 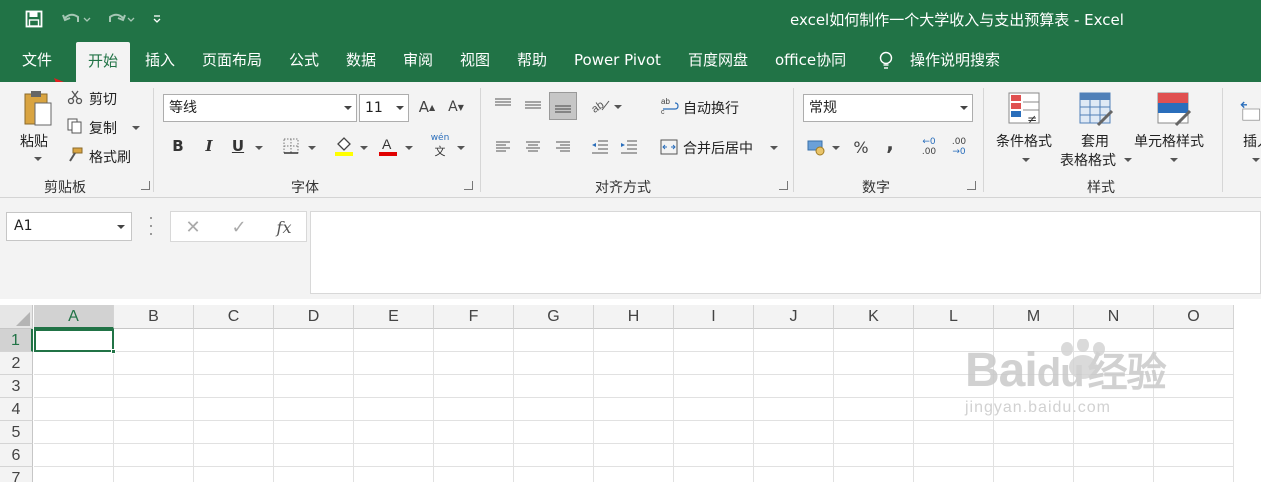 What do you see at coordinates (1034, 432) in the screenshot?
I see `cell-m5` at bounding box center [1034, 432].